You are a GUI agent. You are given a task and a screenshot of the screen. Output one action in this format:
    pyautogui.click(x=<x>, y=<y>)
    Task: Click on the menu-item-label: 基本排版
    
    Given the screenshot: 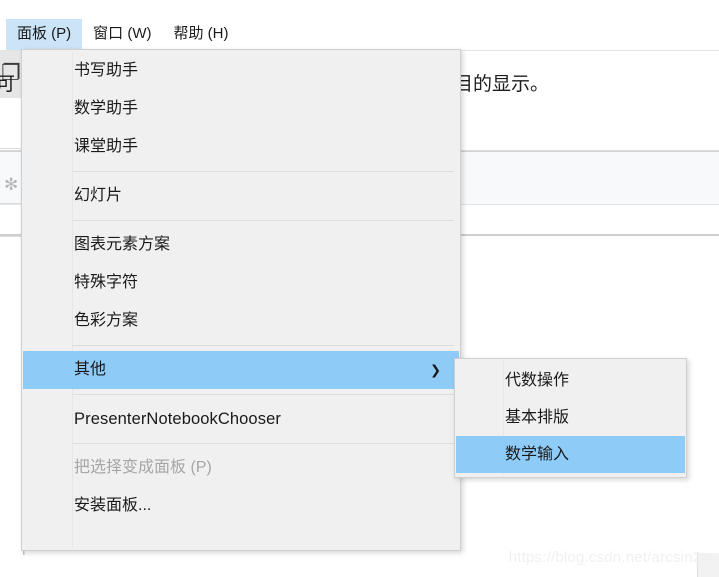 What is the action you would take?
    pyautogui.click(x=537, y=417)
    